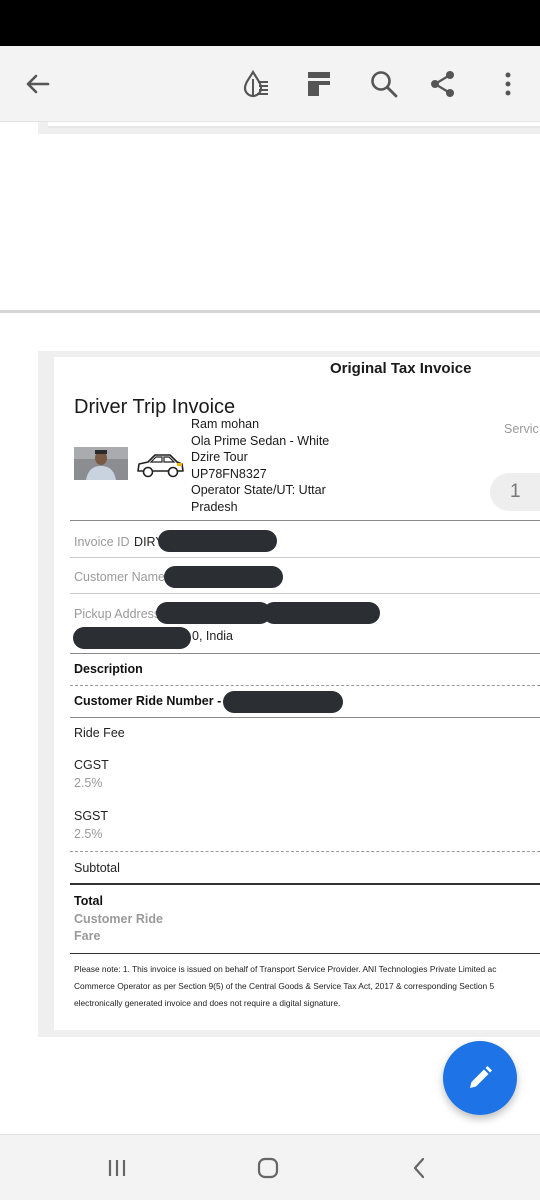  I want to click on page-separator, so click(270, 311).